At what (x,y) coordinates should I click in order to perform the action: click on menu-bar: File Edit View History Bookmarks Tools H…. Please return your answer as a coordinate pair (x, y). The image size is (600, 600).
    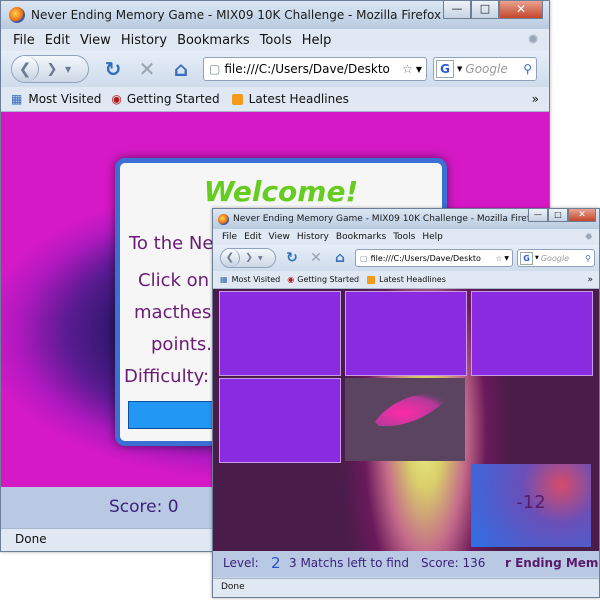
    Looking at the image, I should click on (406, 237).